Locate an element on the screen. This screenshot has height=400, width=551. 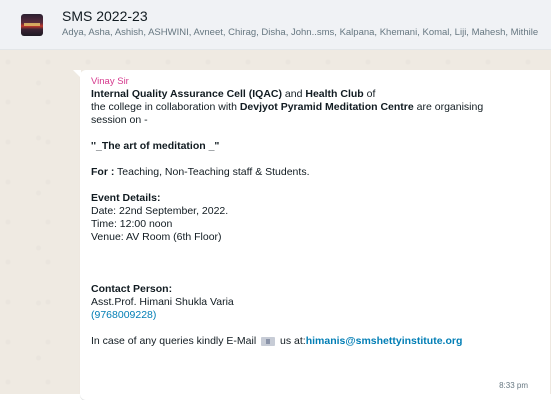
club-name: Health Club is located at coordinates (334, 94).